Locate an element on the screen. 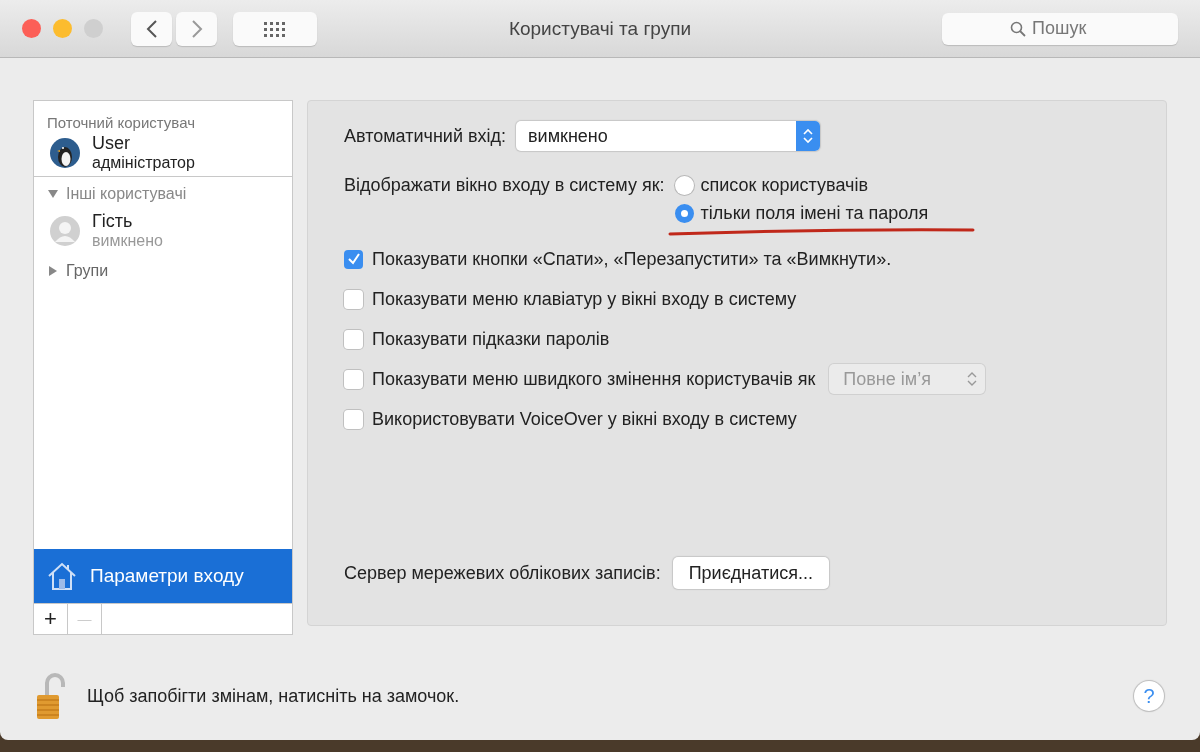  close-button is located at coordinates (31, 28).